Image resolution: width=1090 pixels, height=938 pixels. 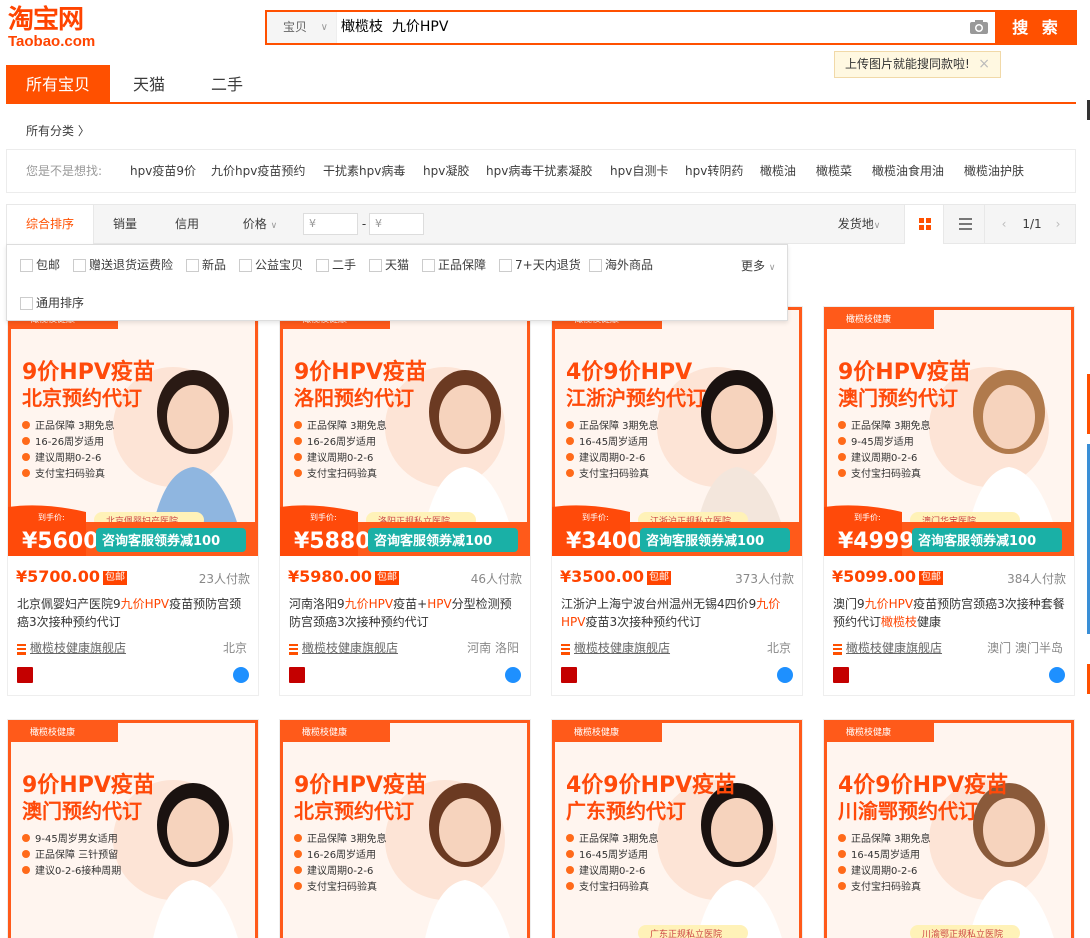 I want to click on grid-view-button, so click(x=924, y=224).